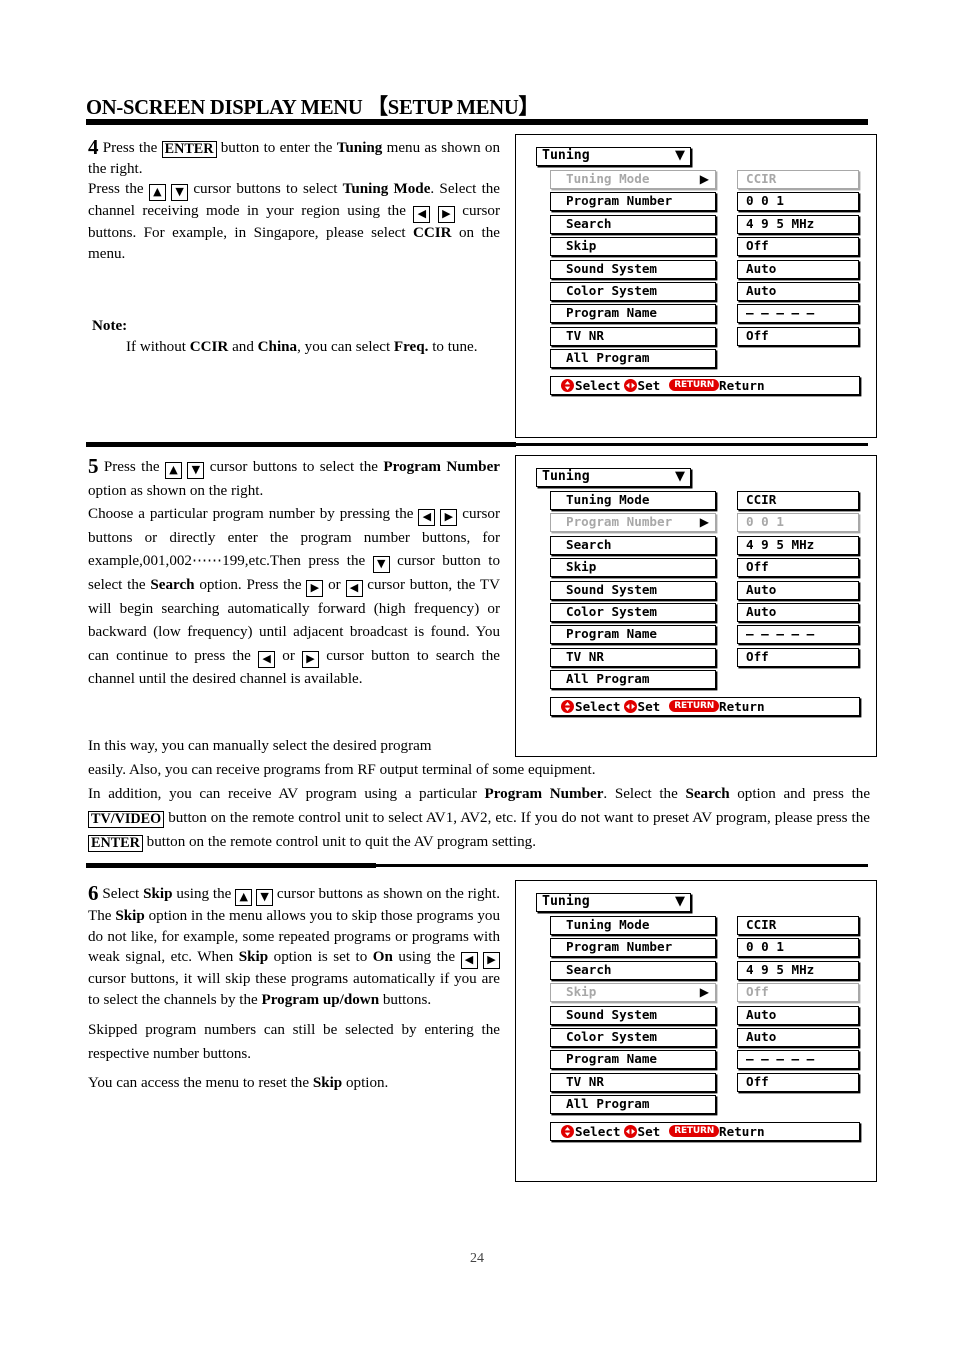 Image resolution: width=954 pixels, height=1351 pixels. What do you see at coordinates (566, 901) in the screenshot?
I see `osd-title-label: Tuning` at bounding box center [566, 901].